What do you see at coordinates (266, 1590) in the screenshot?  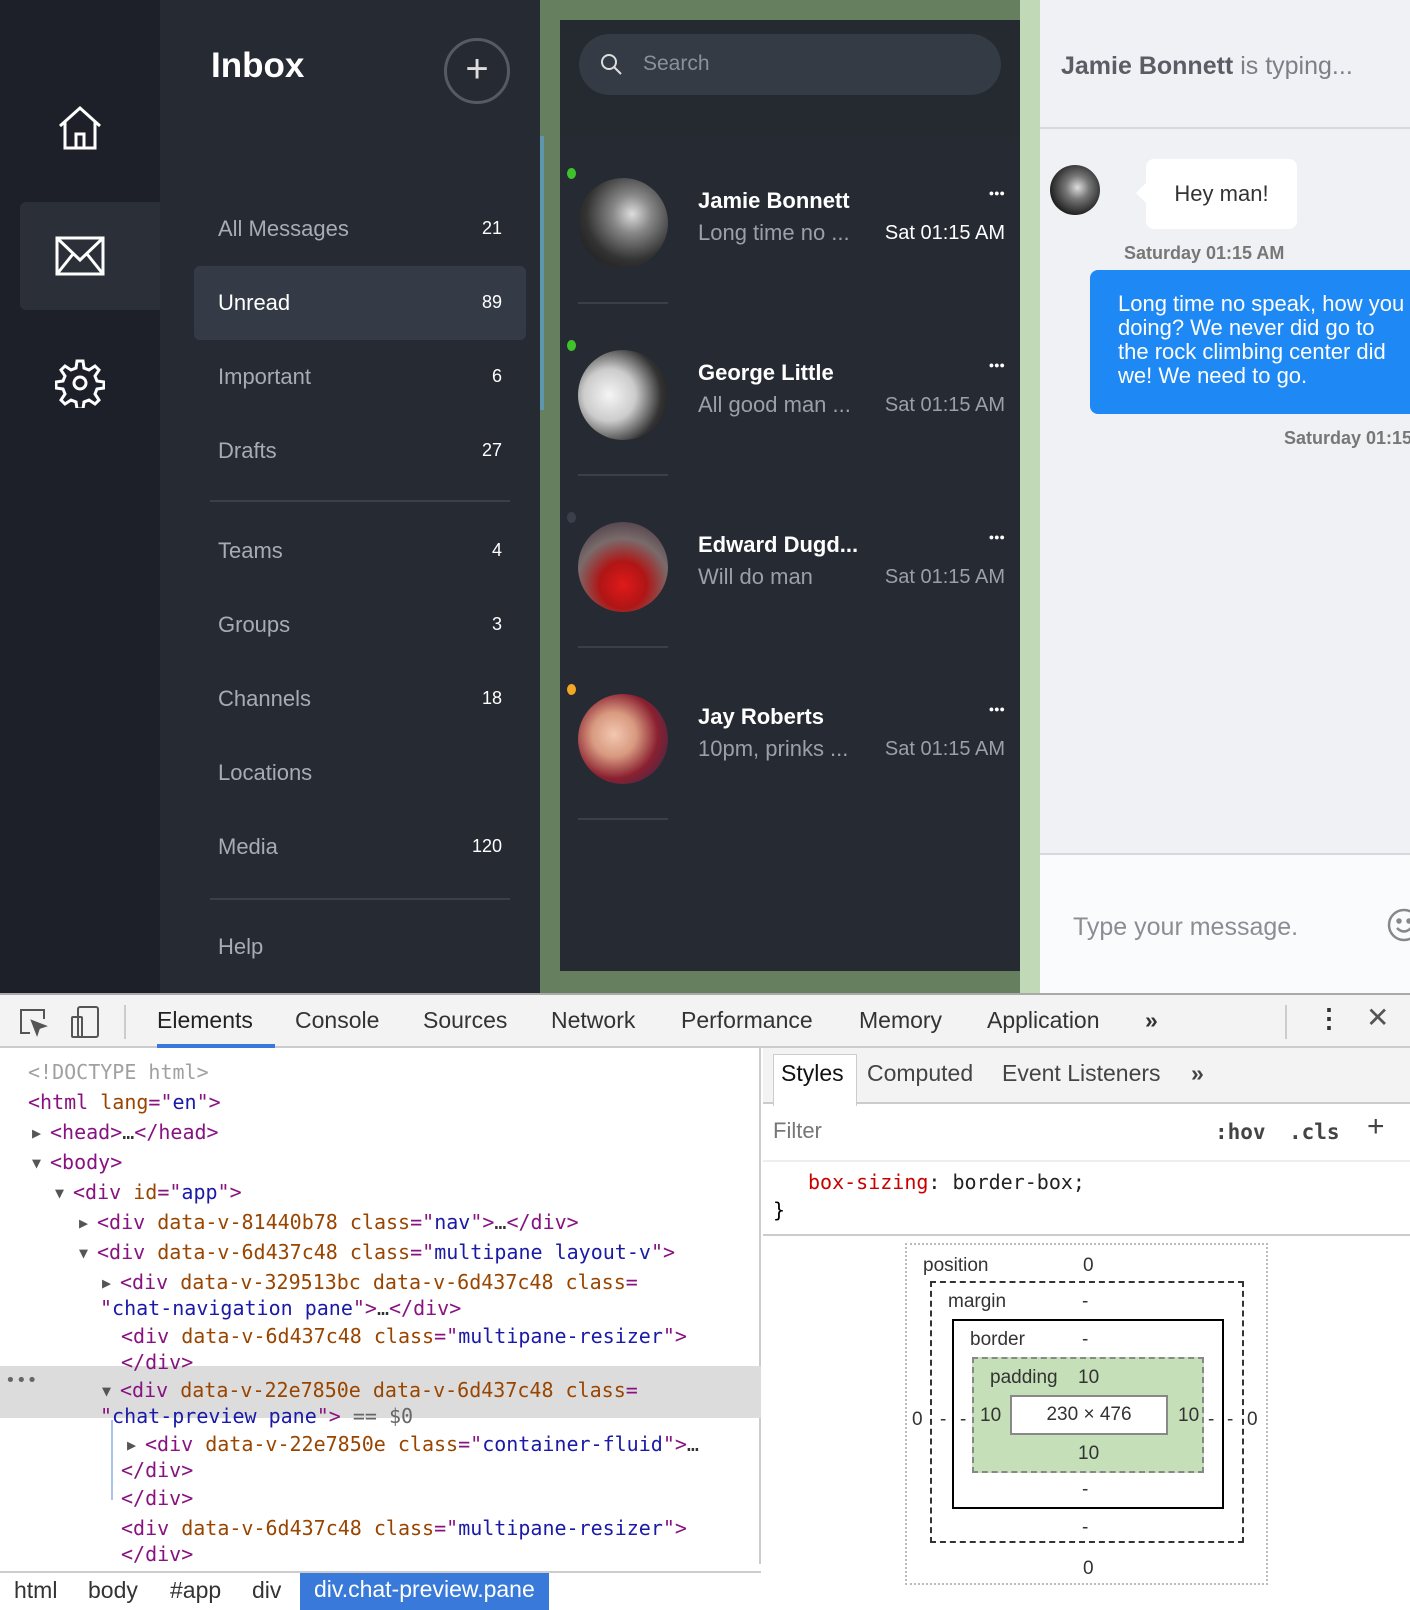 I see `breadcrumb-item: div` at bounding box center [266, 1590].